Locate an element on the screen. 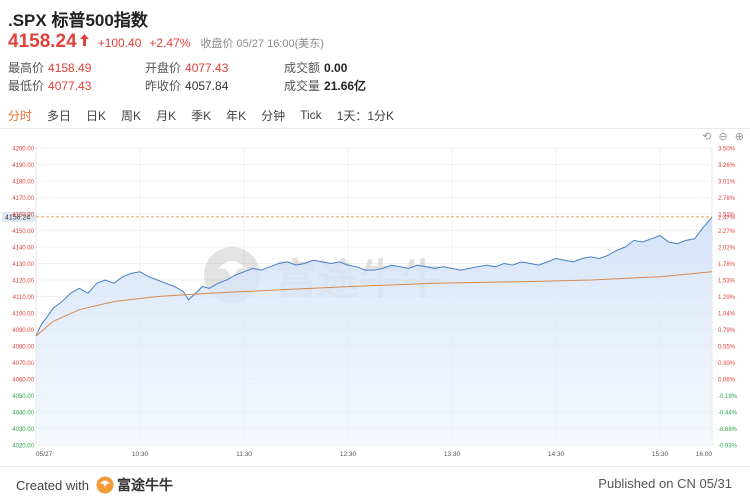 Image resolution: width=750 pixels, height=504 pixels. arrow-up-icon is located at coordinates (84, 42).